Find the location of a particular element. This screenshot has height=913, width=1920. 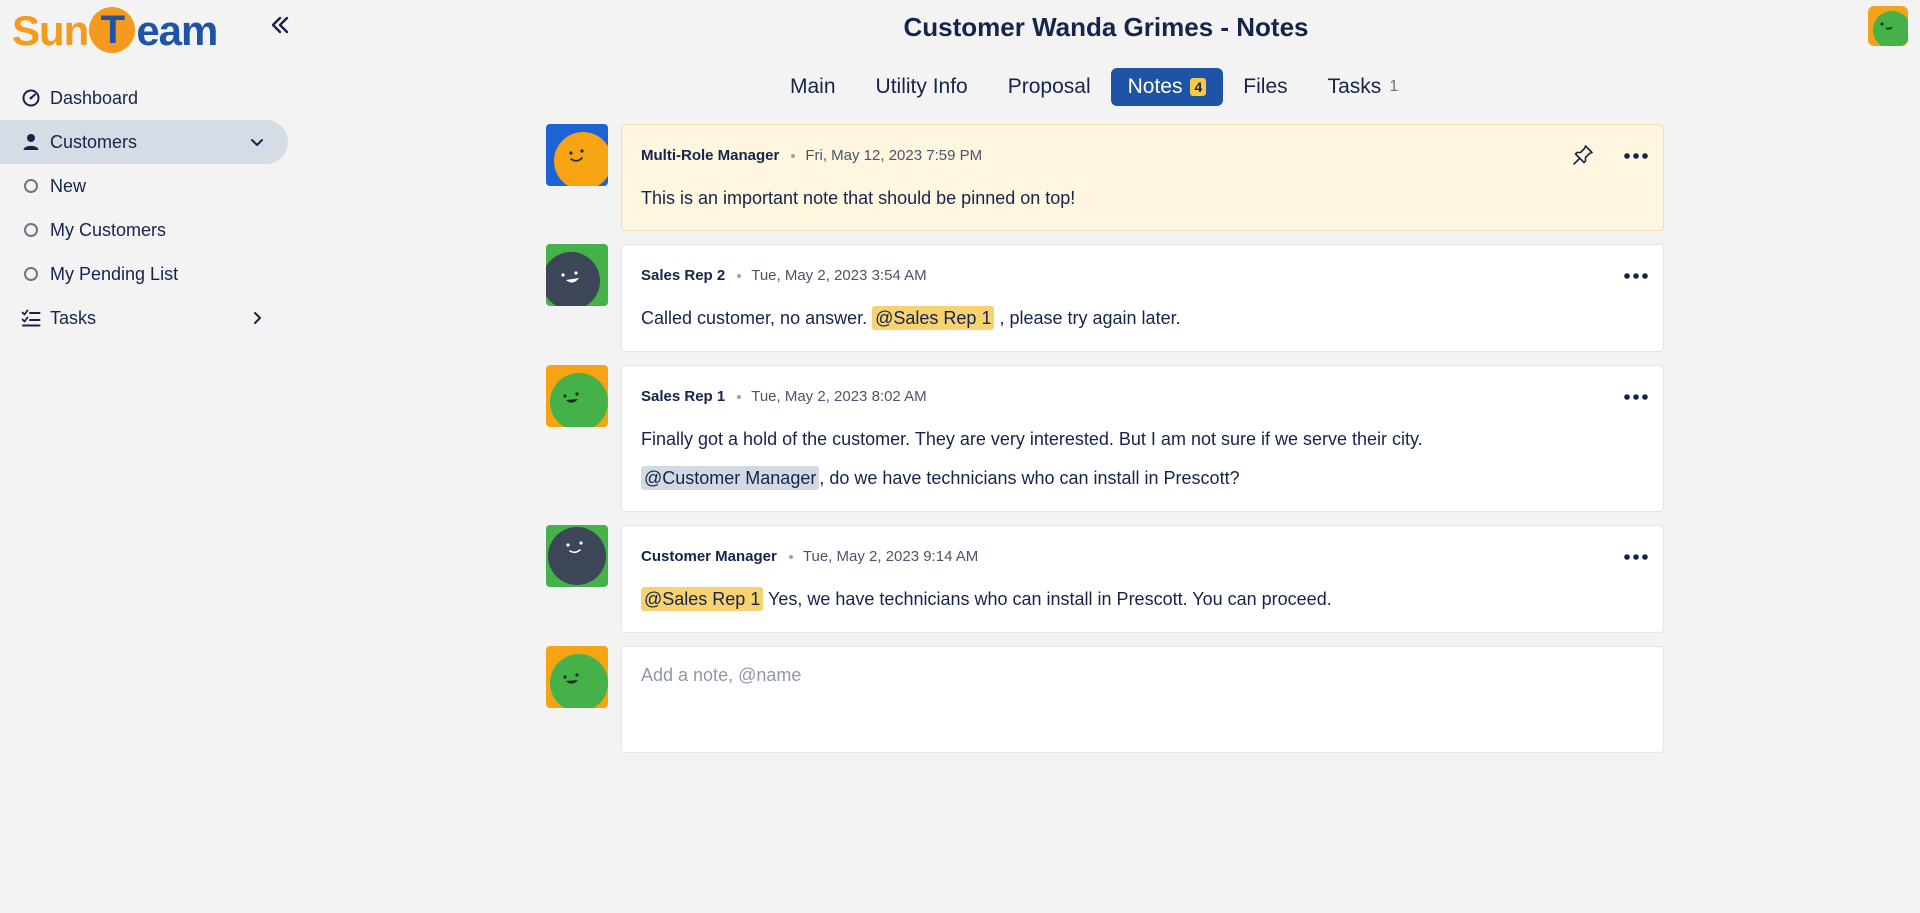

note-timestamp: Fri, May 12, 2023 7:59 PM is located at coordinates (894, 155).